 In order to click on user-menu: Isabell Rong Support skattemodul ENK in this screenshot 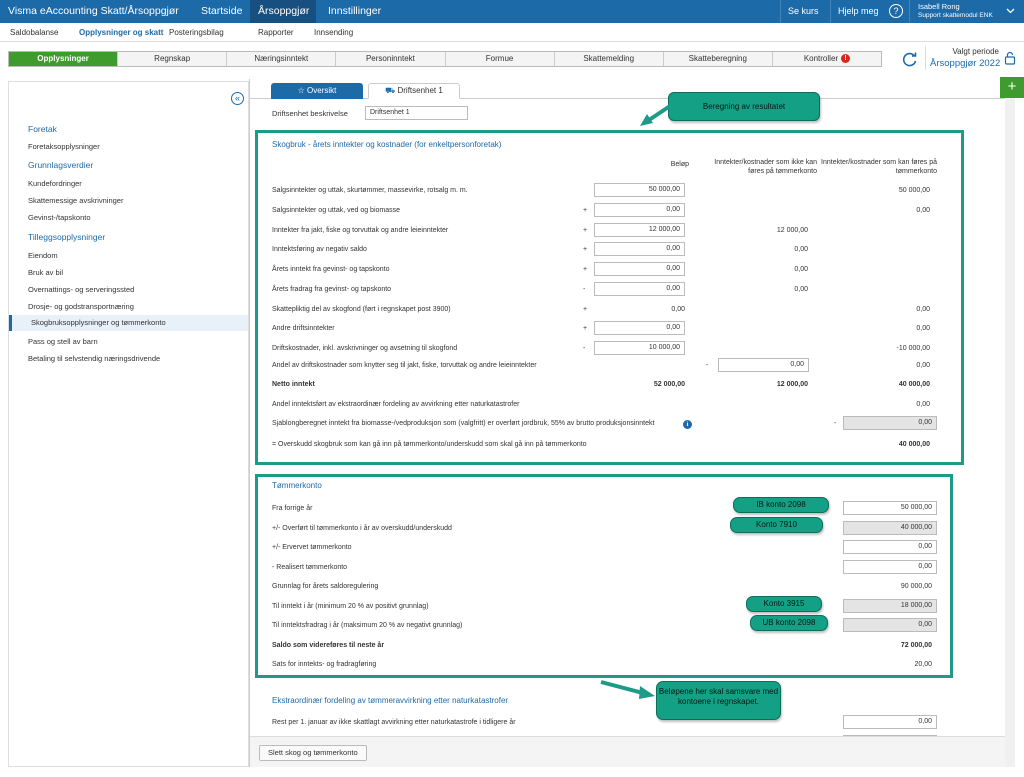, I will do `click(966, 11)`.